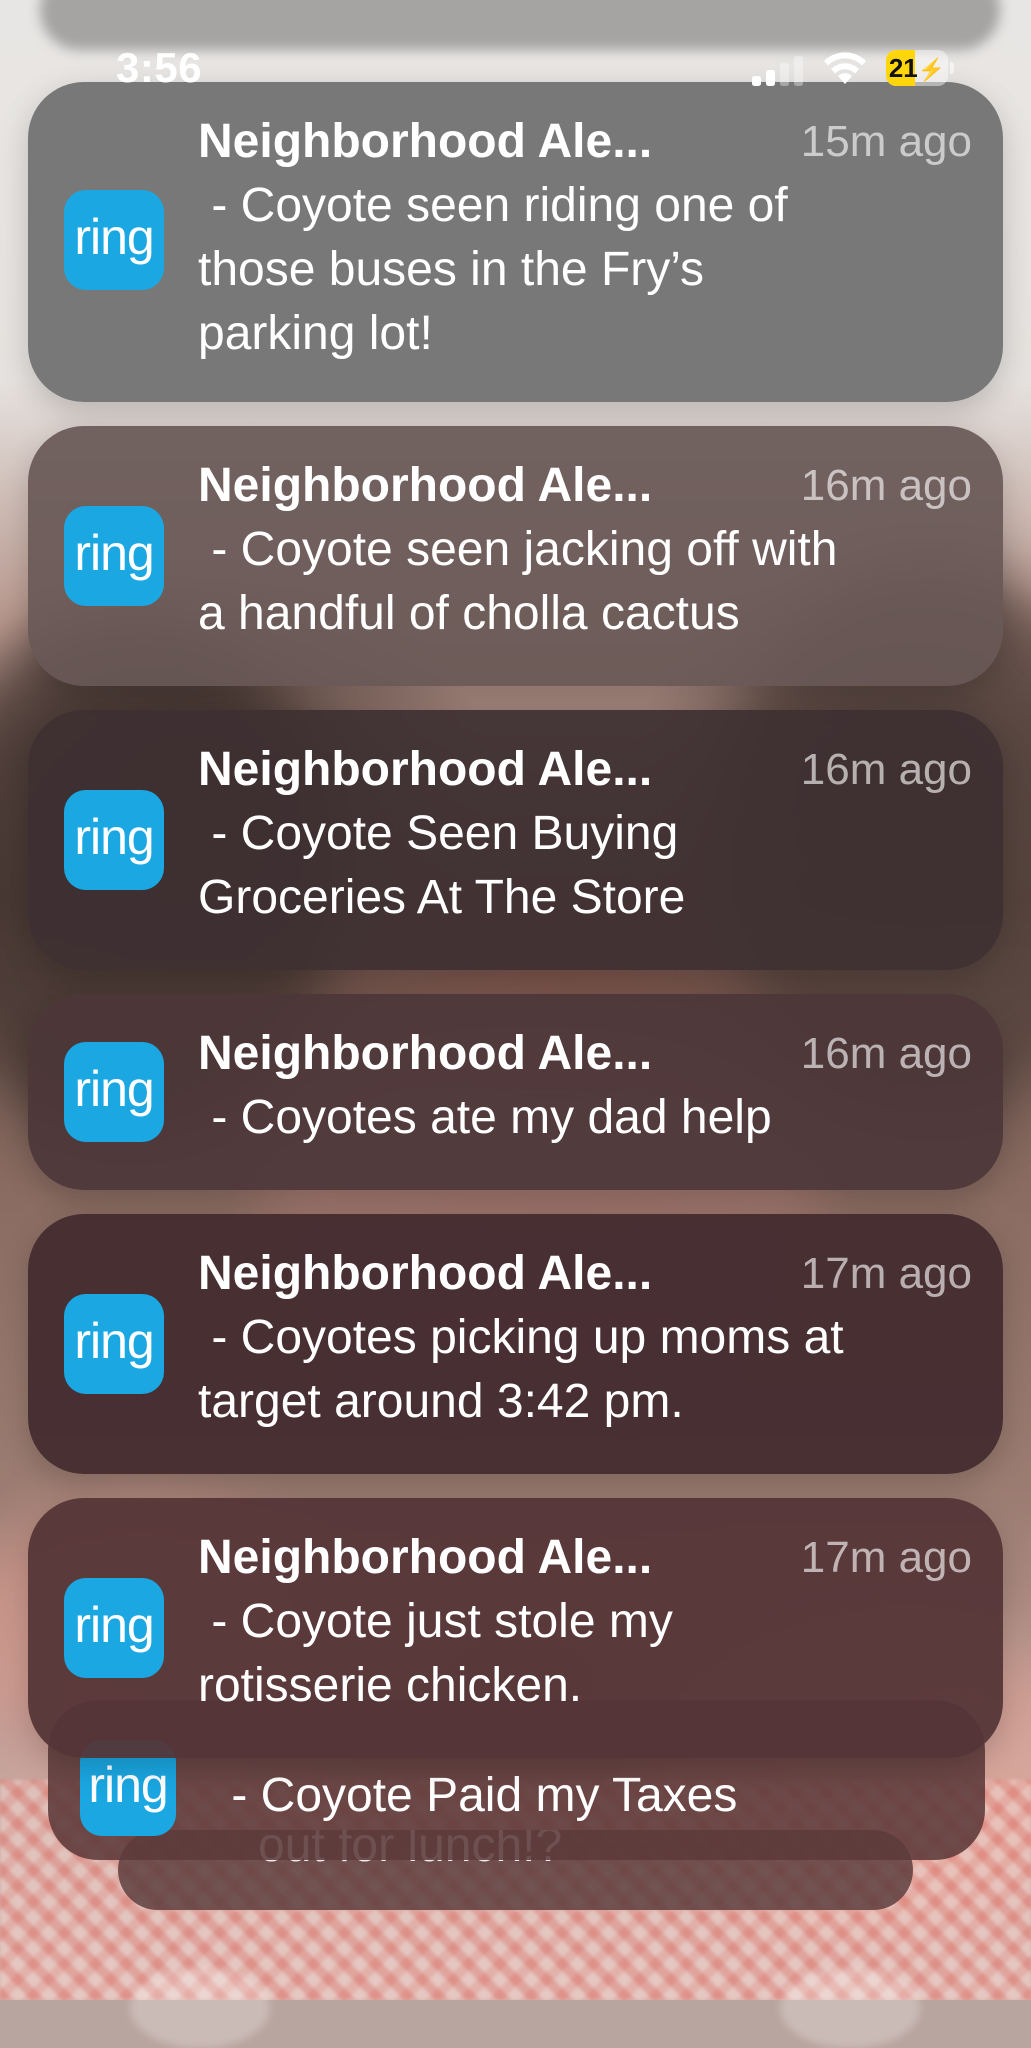 The height and width of the screenshot is (2048, 1031). I want to click on battery-percentage: 21⚡, so click(917, 68).